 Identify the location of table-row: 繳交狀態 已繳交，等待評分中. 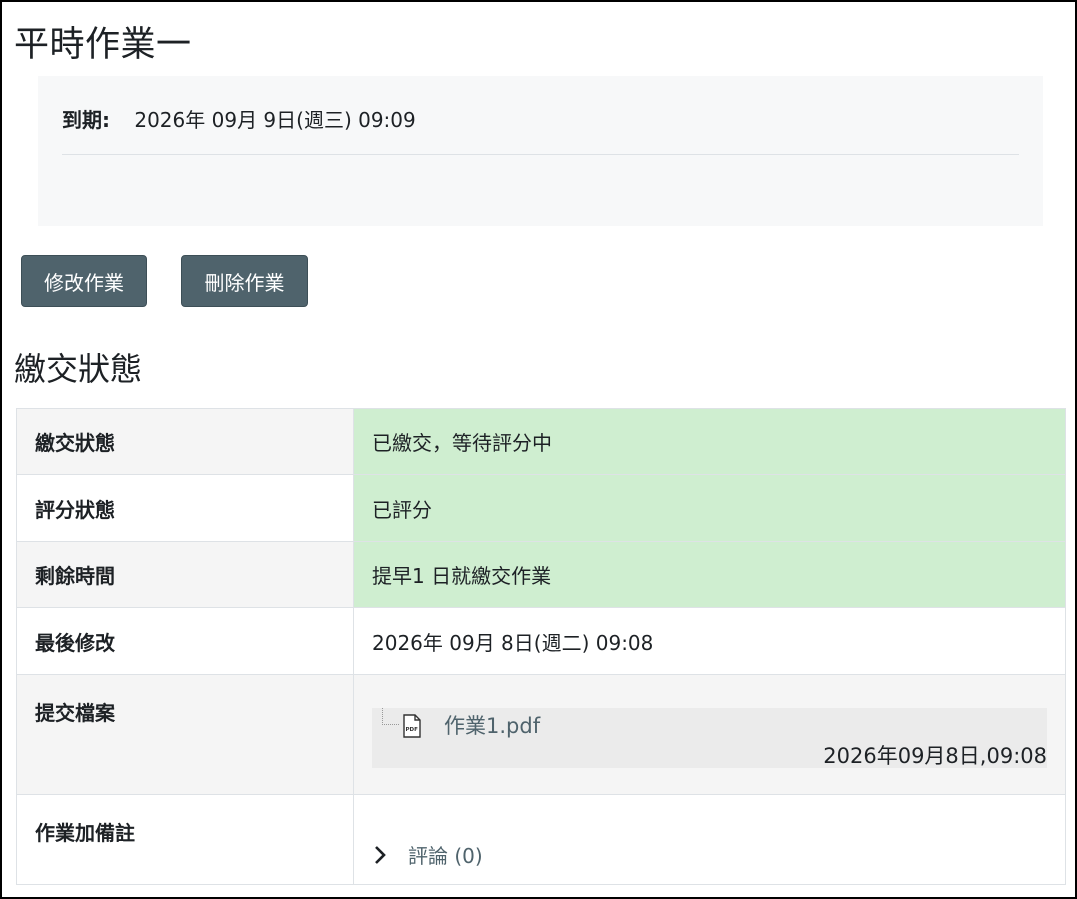
(541, 441).